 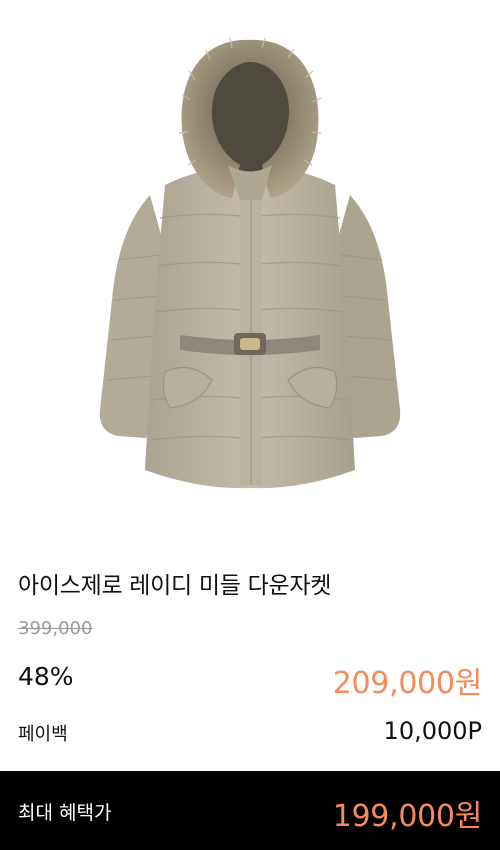 What do you see at coordinates (432, 731) in the screenshot?
I see `payback-value: 10,000P` at bounding box center [432, 731].